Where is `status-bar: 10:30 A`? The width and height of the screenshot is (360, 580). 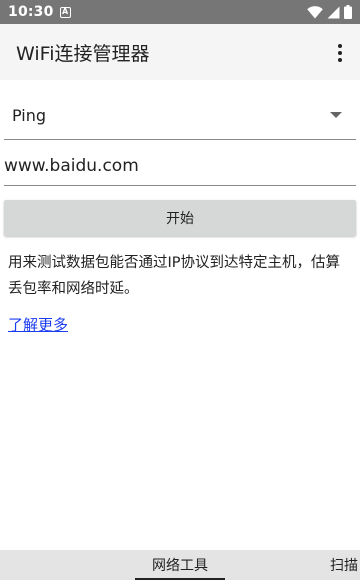 status-bar: 10:30 A is located at coordinates (180, 12).